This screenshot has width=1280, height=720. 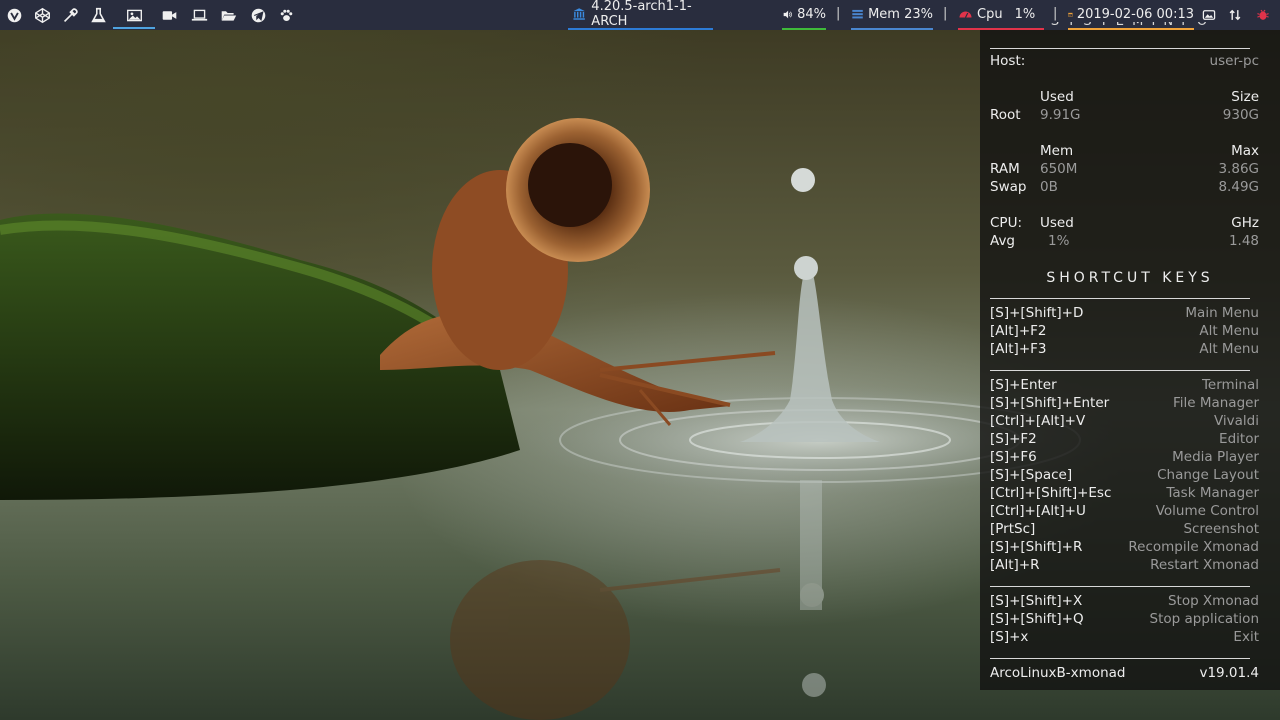 What do you see at coordinates (134, 15) in the screenshot?
I see `image-icon` at bounding box center [134, 15].